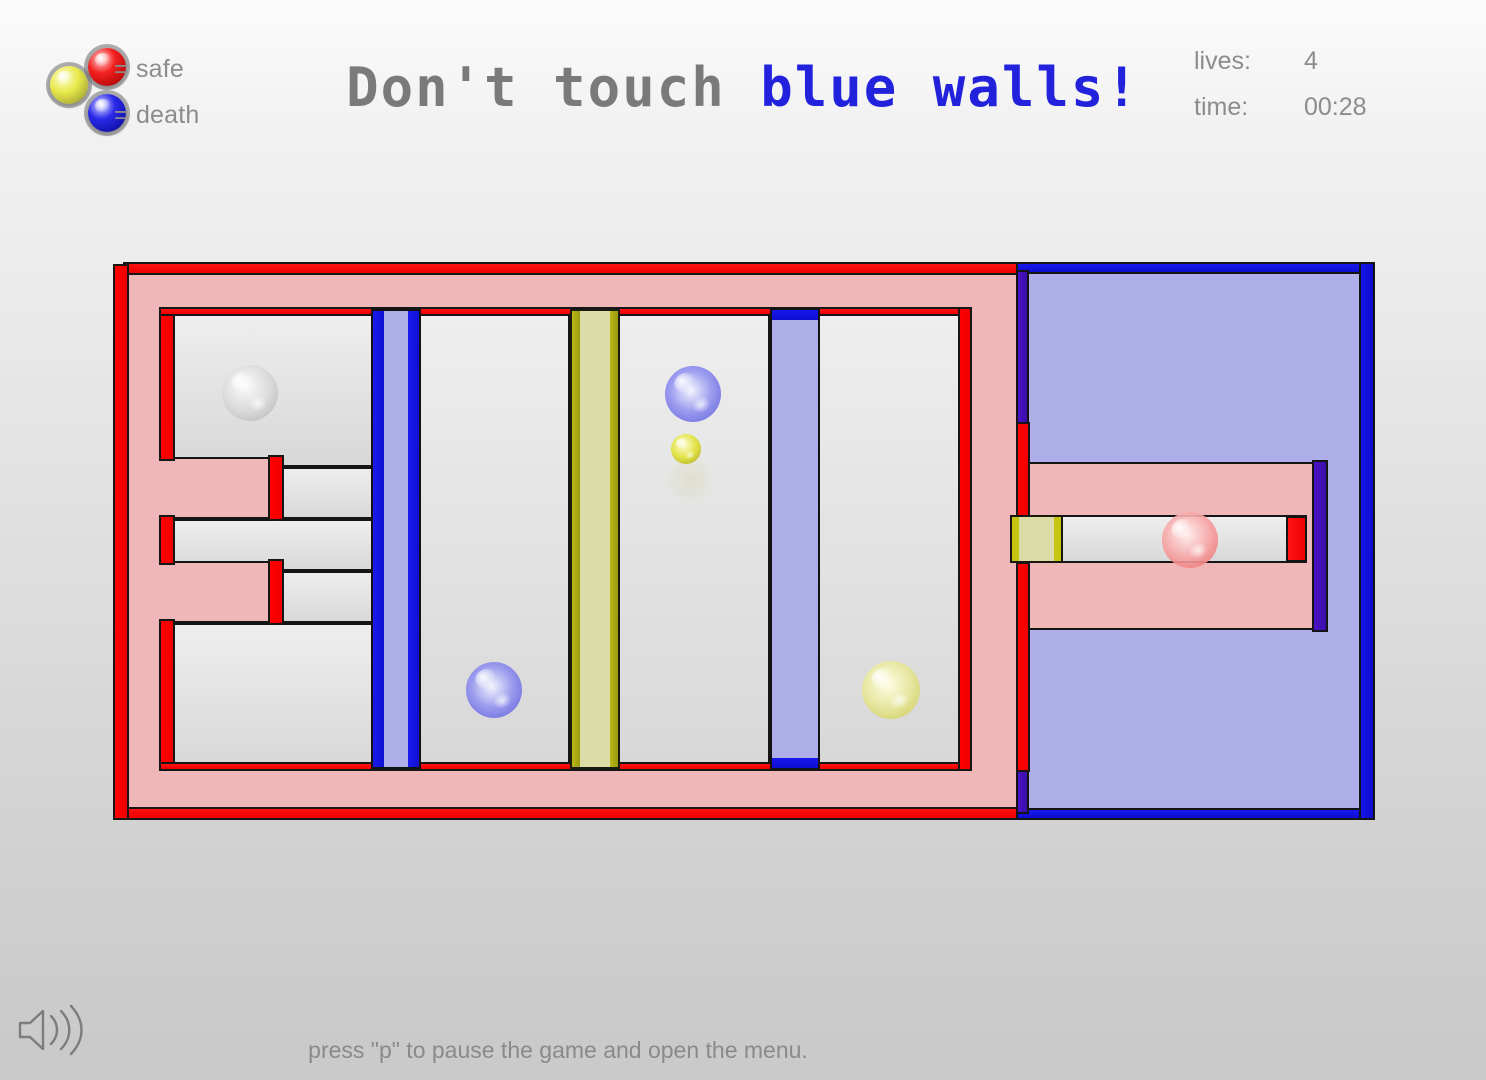  I want to click on death-wall-2-bottom-edge, so click(795, 763).